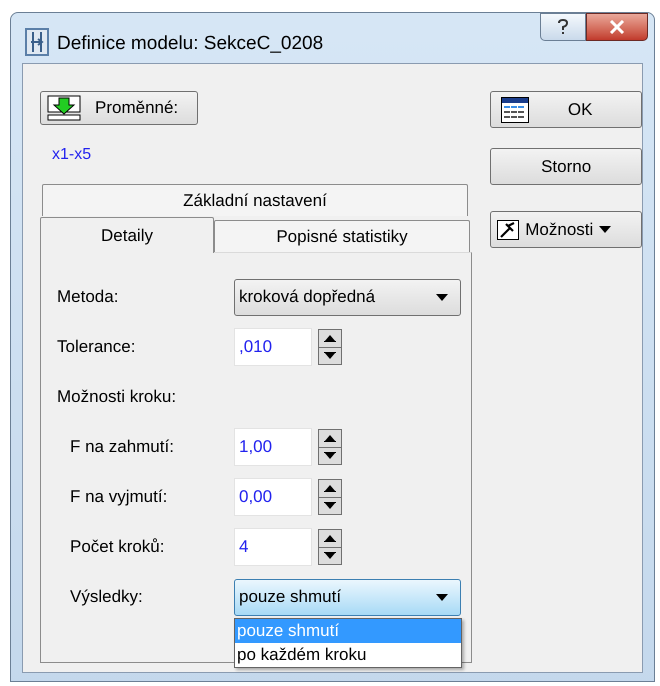 Image resolution: width=660 pixels, height=686 pixels. I want to click on dropdown-option: po každém kroku, so click(348, 654).